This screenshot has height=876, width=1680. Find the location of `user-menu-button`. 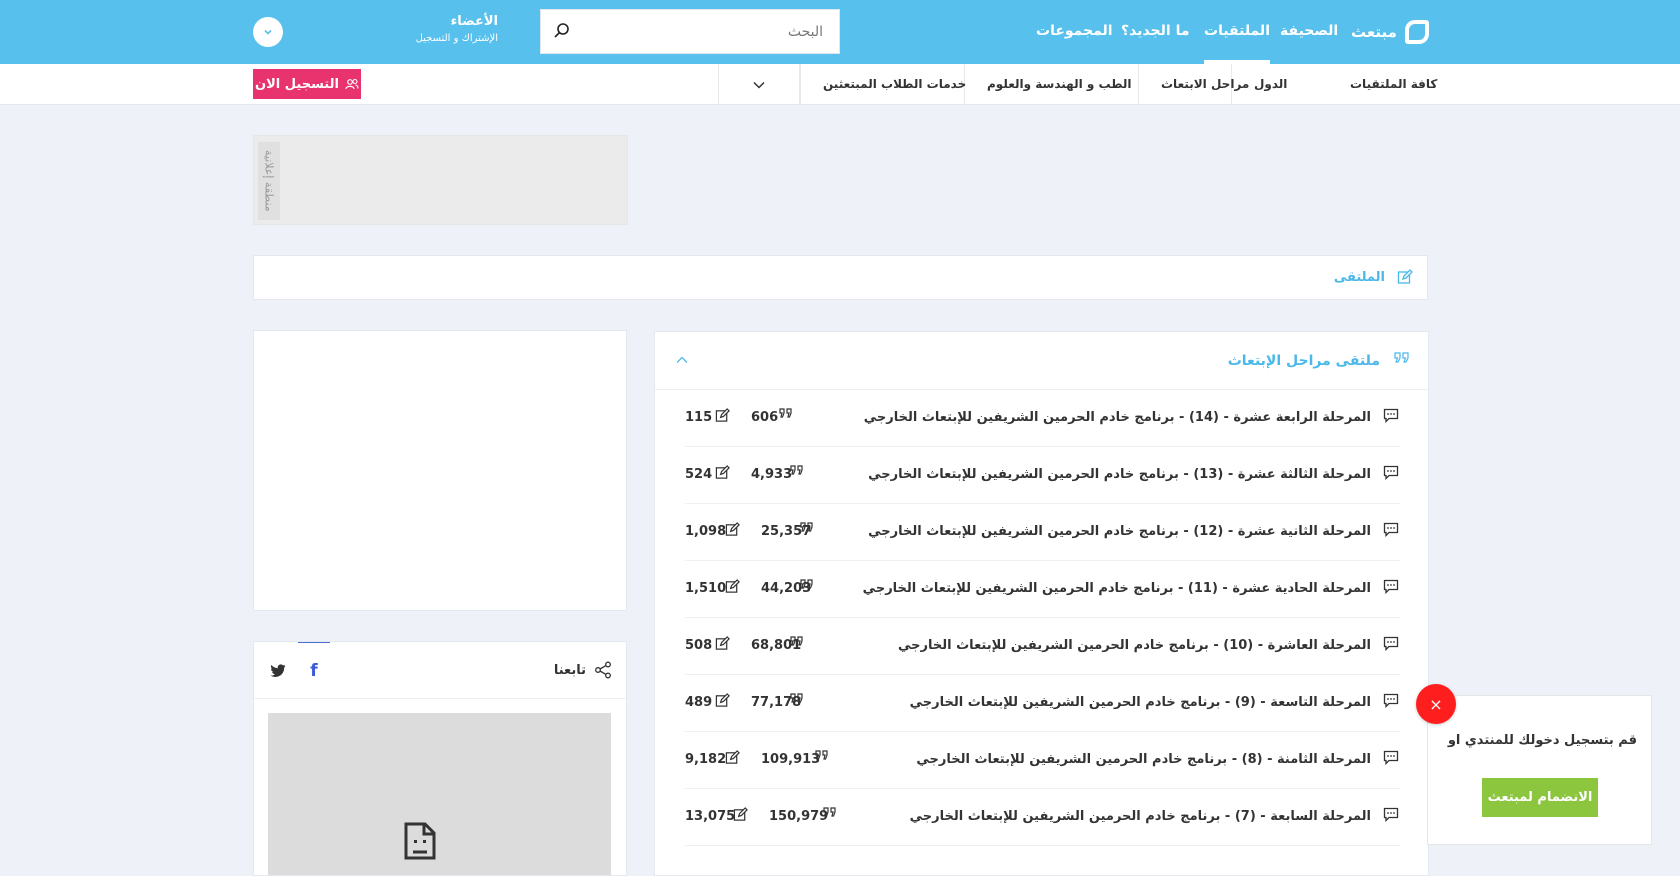

user-menu-button is located at coordinates (268, 32).